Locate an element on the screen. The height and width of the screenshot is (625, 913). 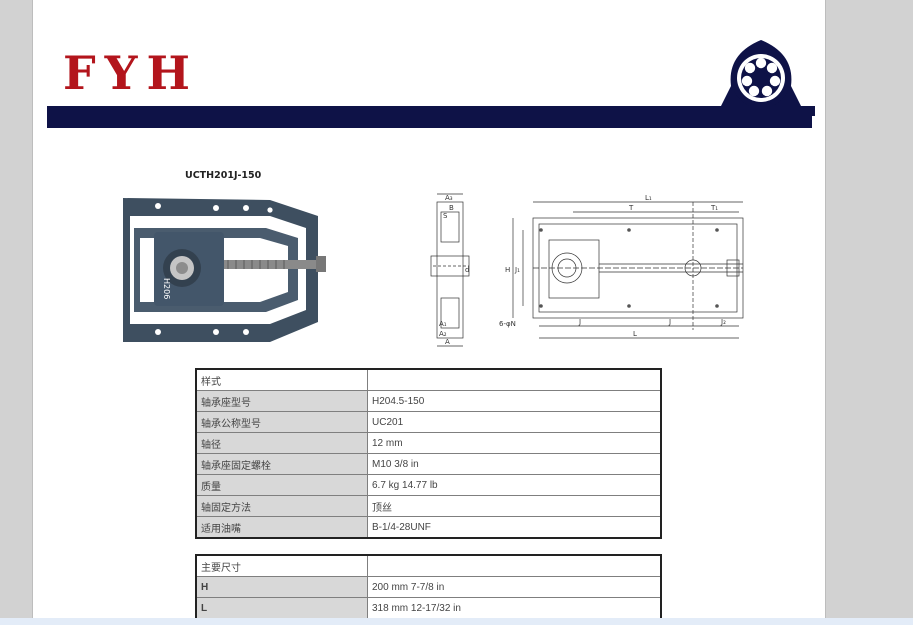
table-row: 轴径 12 mm is located at coordinates (428, 443).